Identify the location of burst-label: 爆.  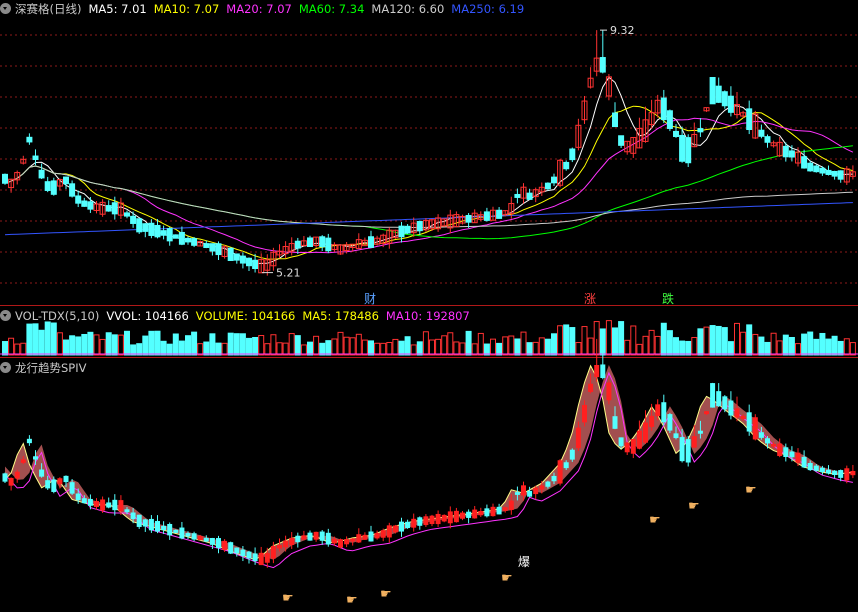
(524, 562).